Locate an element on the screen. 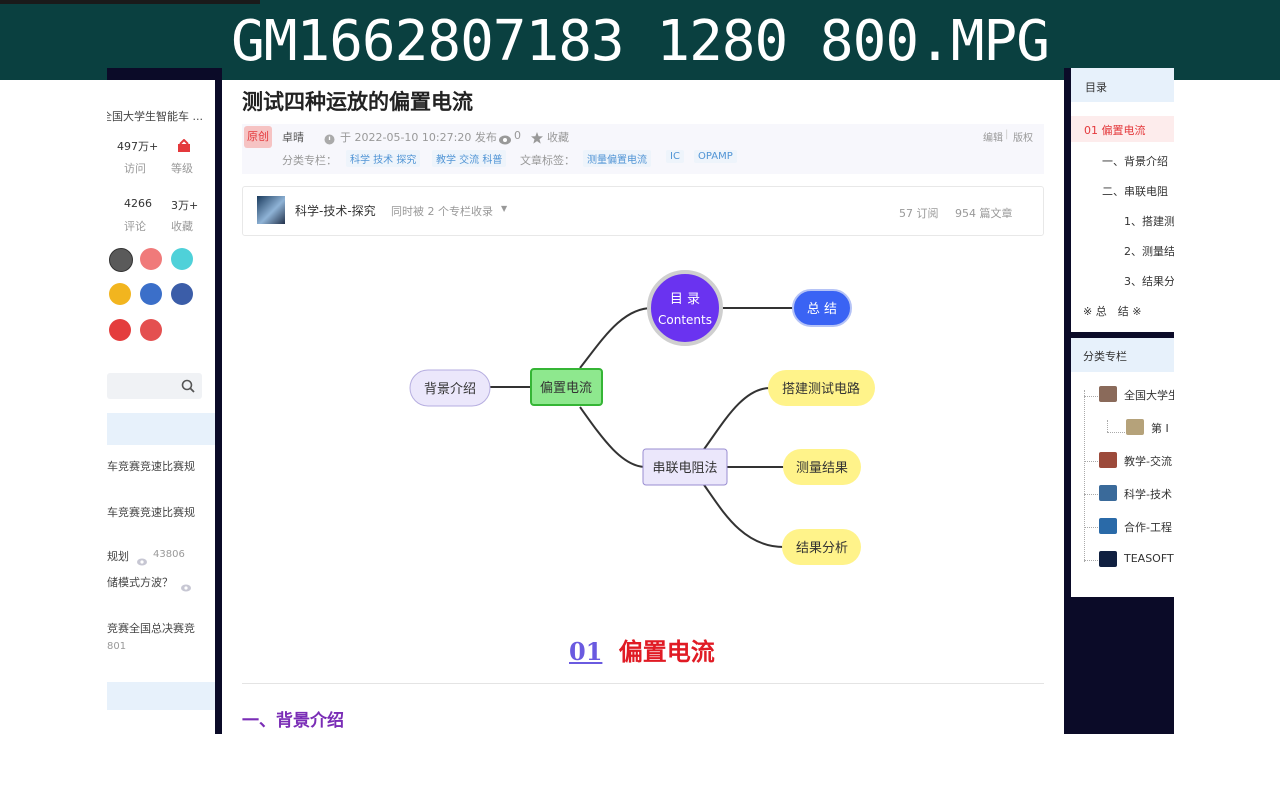 This screenshot has width=1280, height=800. columns-panel: 分类专栏 全国大学生 第 I 教学-交流 科学-技术 合作-工程 TEASOFT is located at coordinates (1122, 467).